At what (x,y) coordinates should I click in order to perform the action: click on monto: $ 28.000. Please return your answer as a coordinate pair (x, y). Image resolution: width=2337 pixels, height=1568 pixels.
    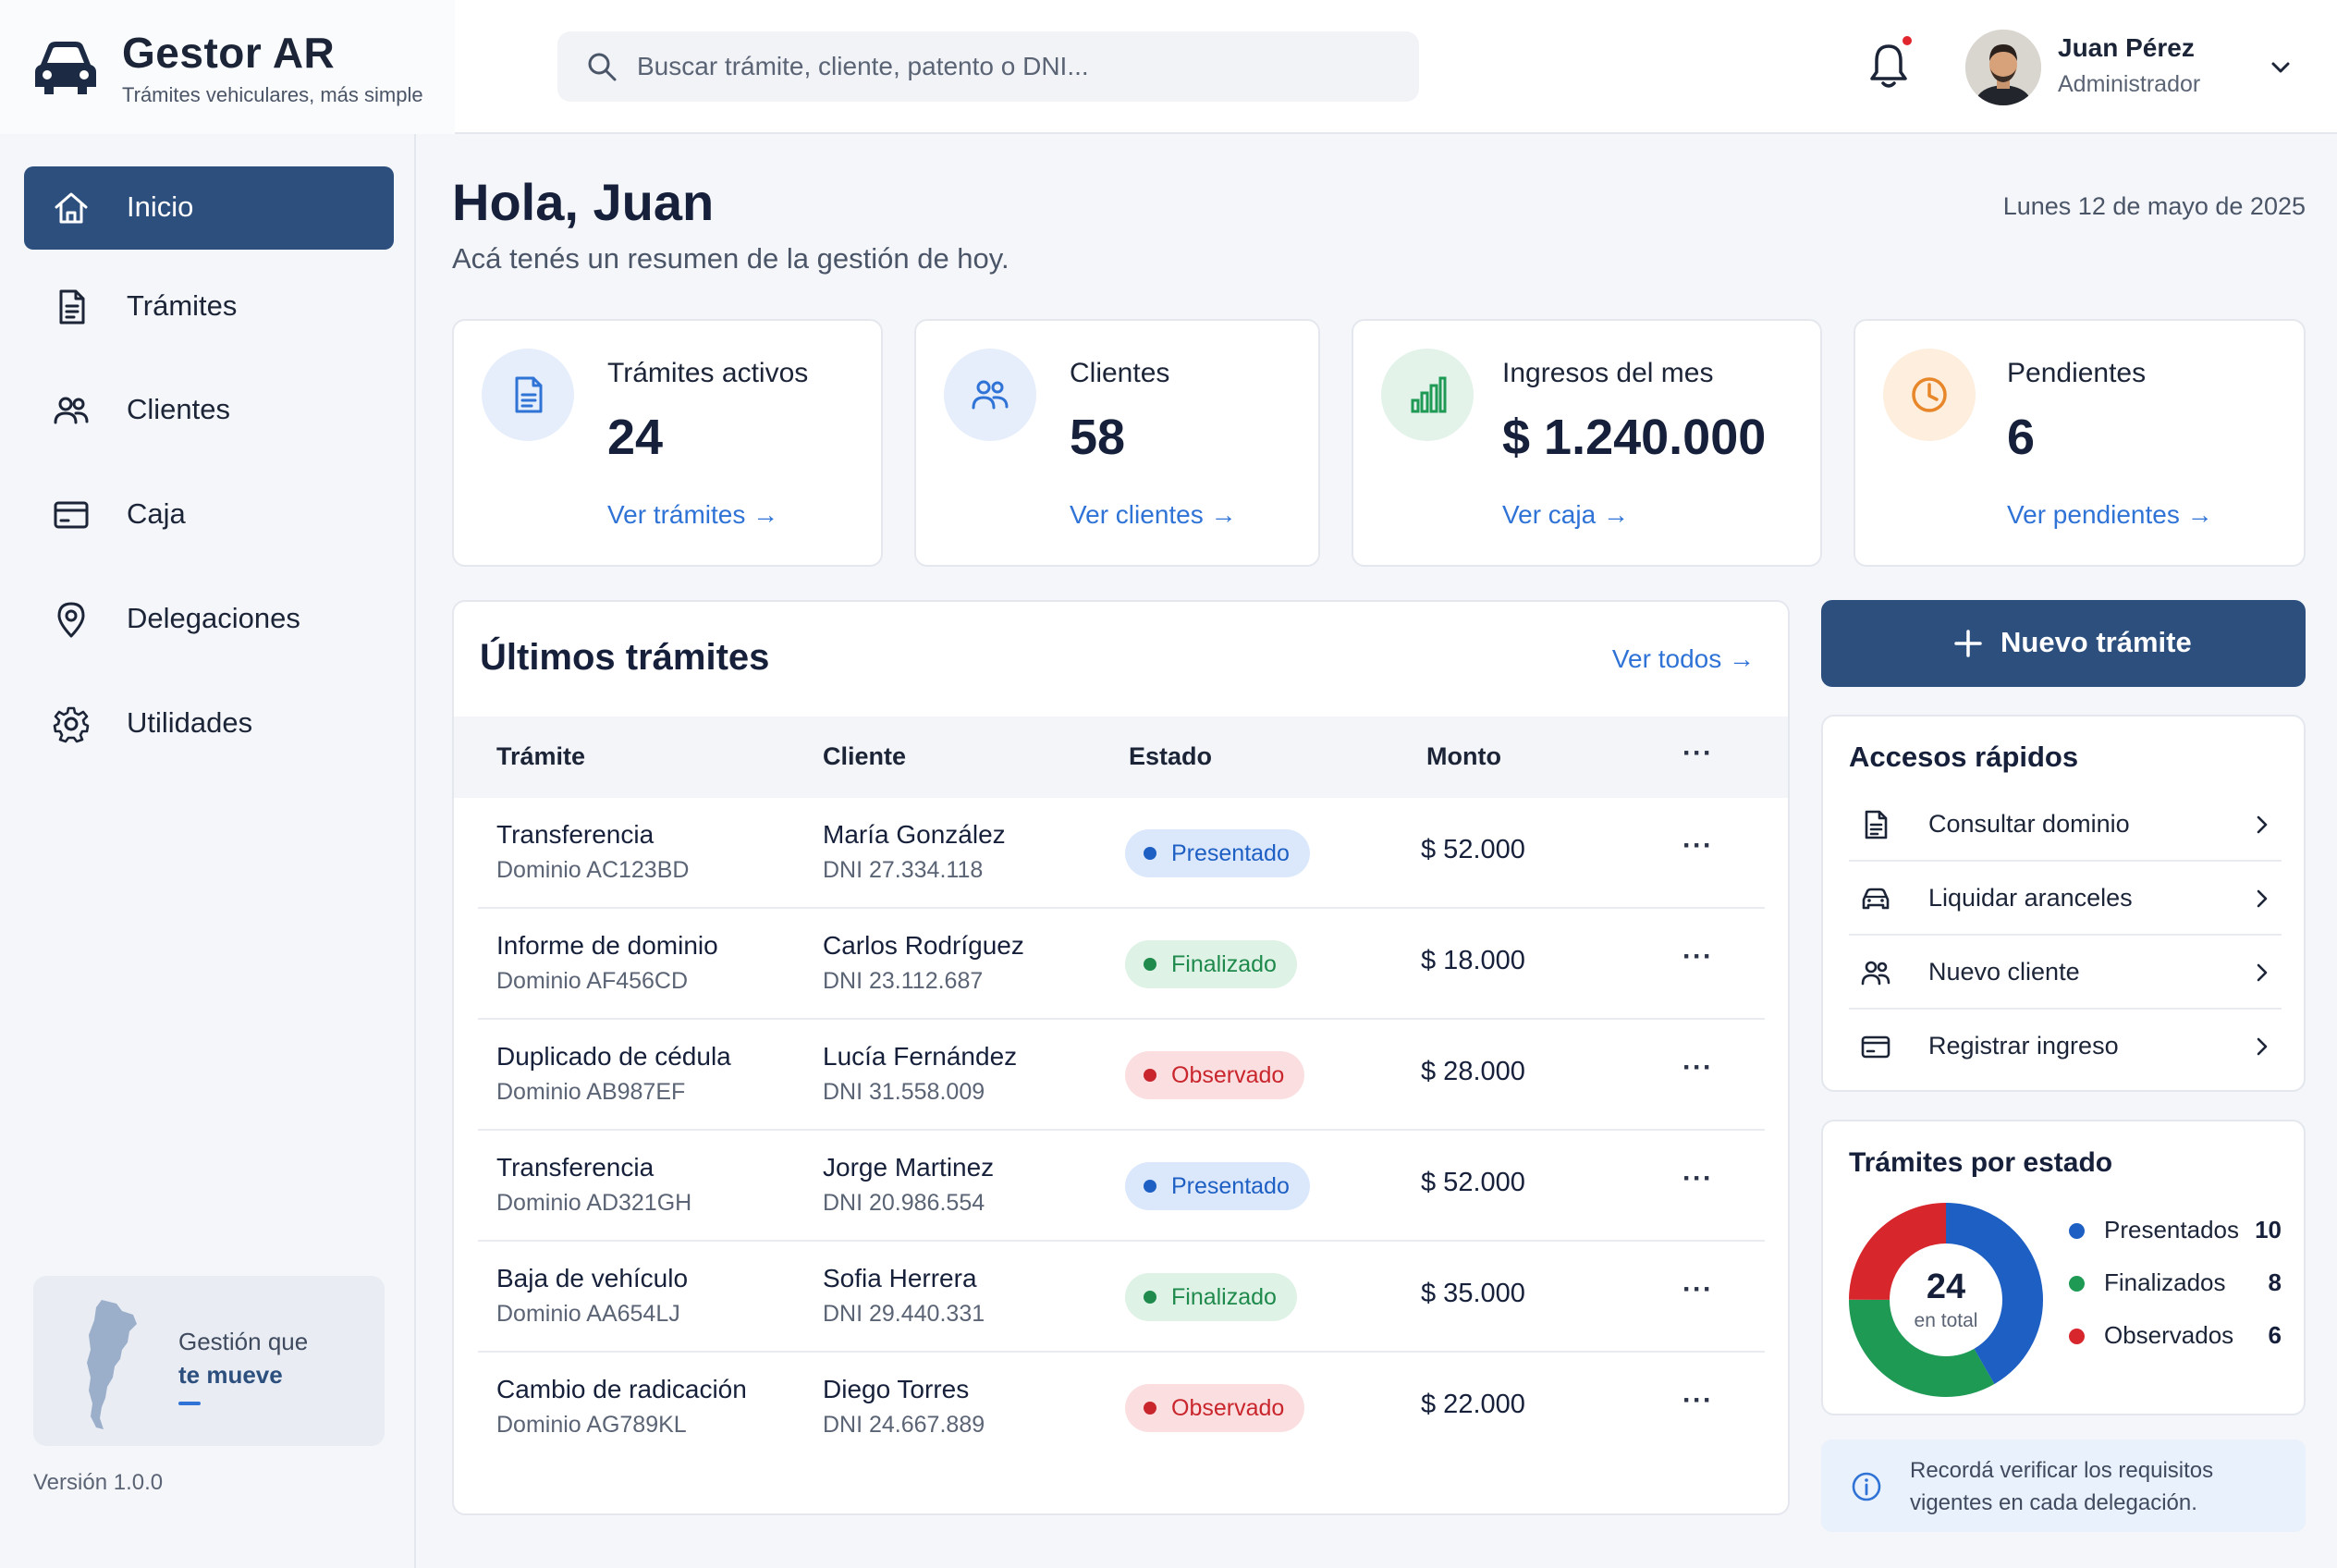
    Looking at the image, I should click on (1473, 1072).